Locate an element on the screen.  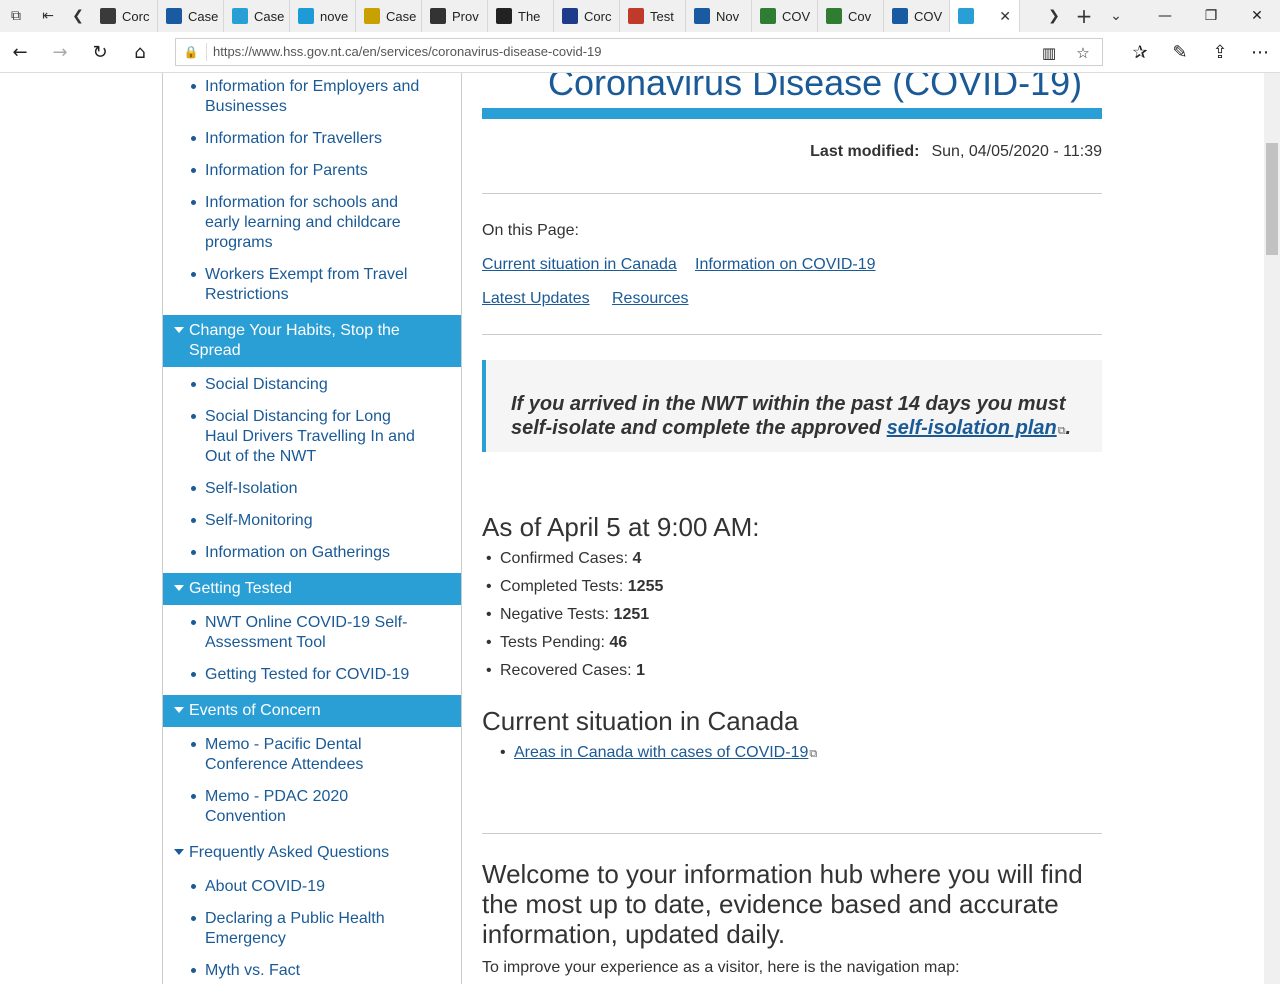
browser-tab: nove is located at coordinates (323, 16).